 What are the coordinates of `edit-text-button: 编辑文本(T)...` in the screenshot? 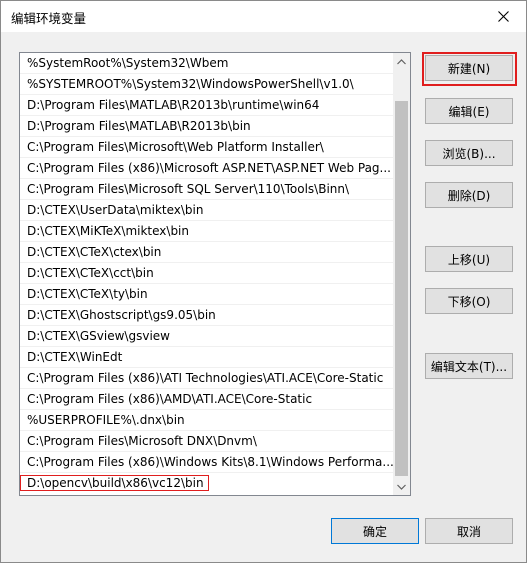 It's located at (469, 366).